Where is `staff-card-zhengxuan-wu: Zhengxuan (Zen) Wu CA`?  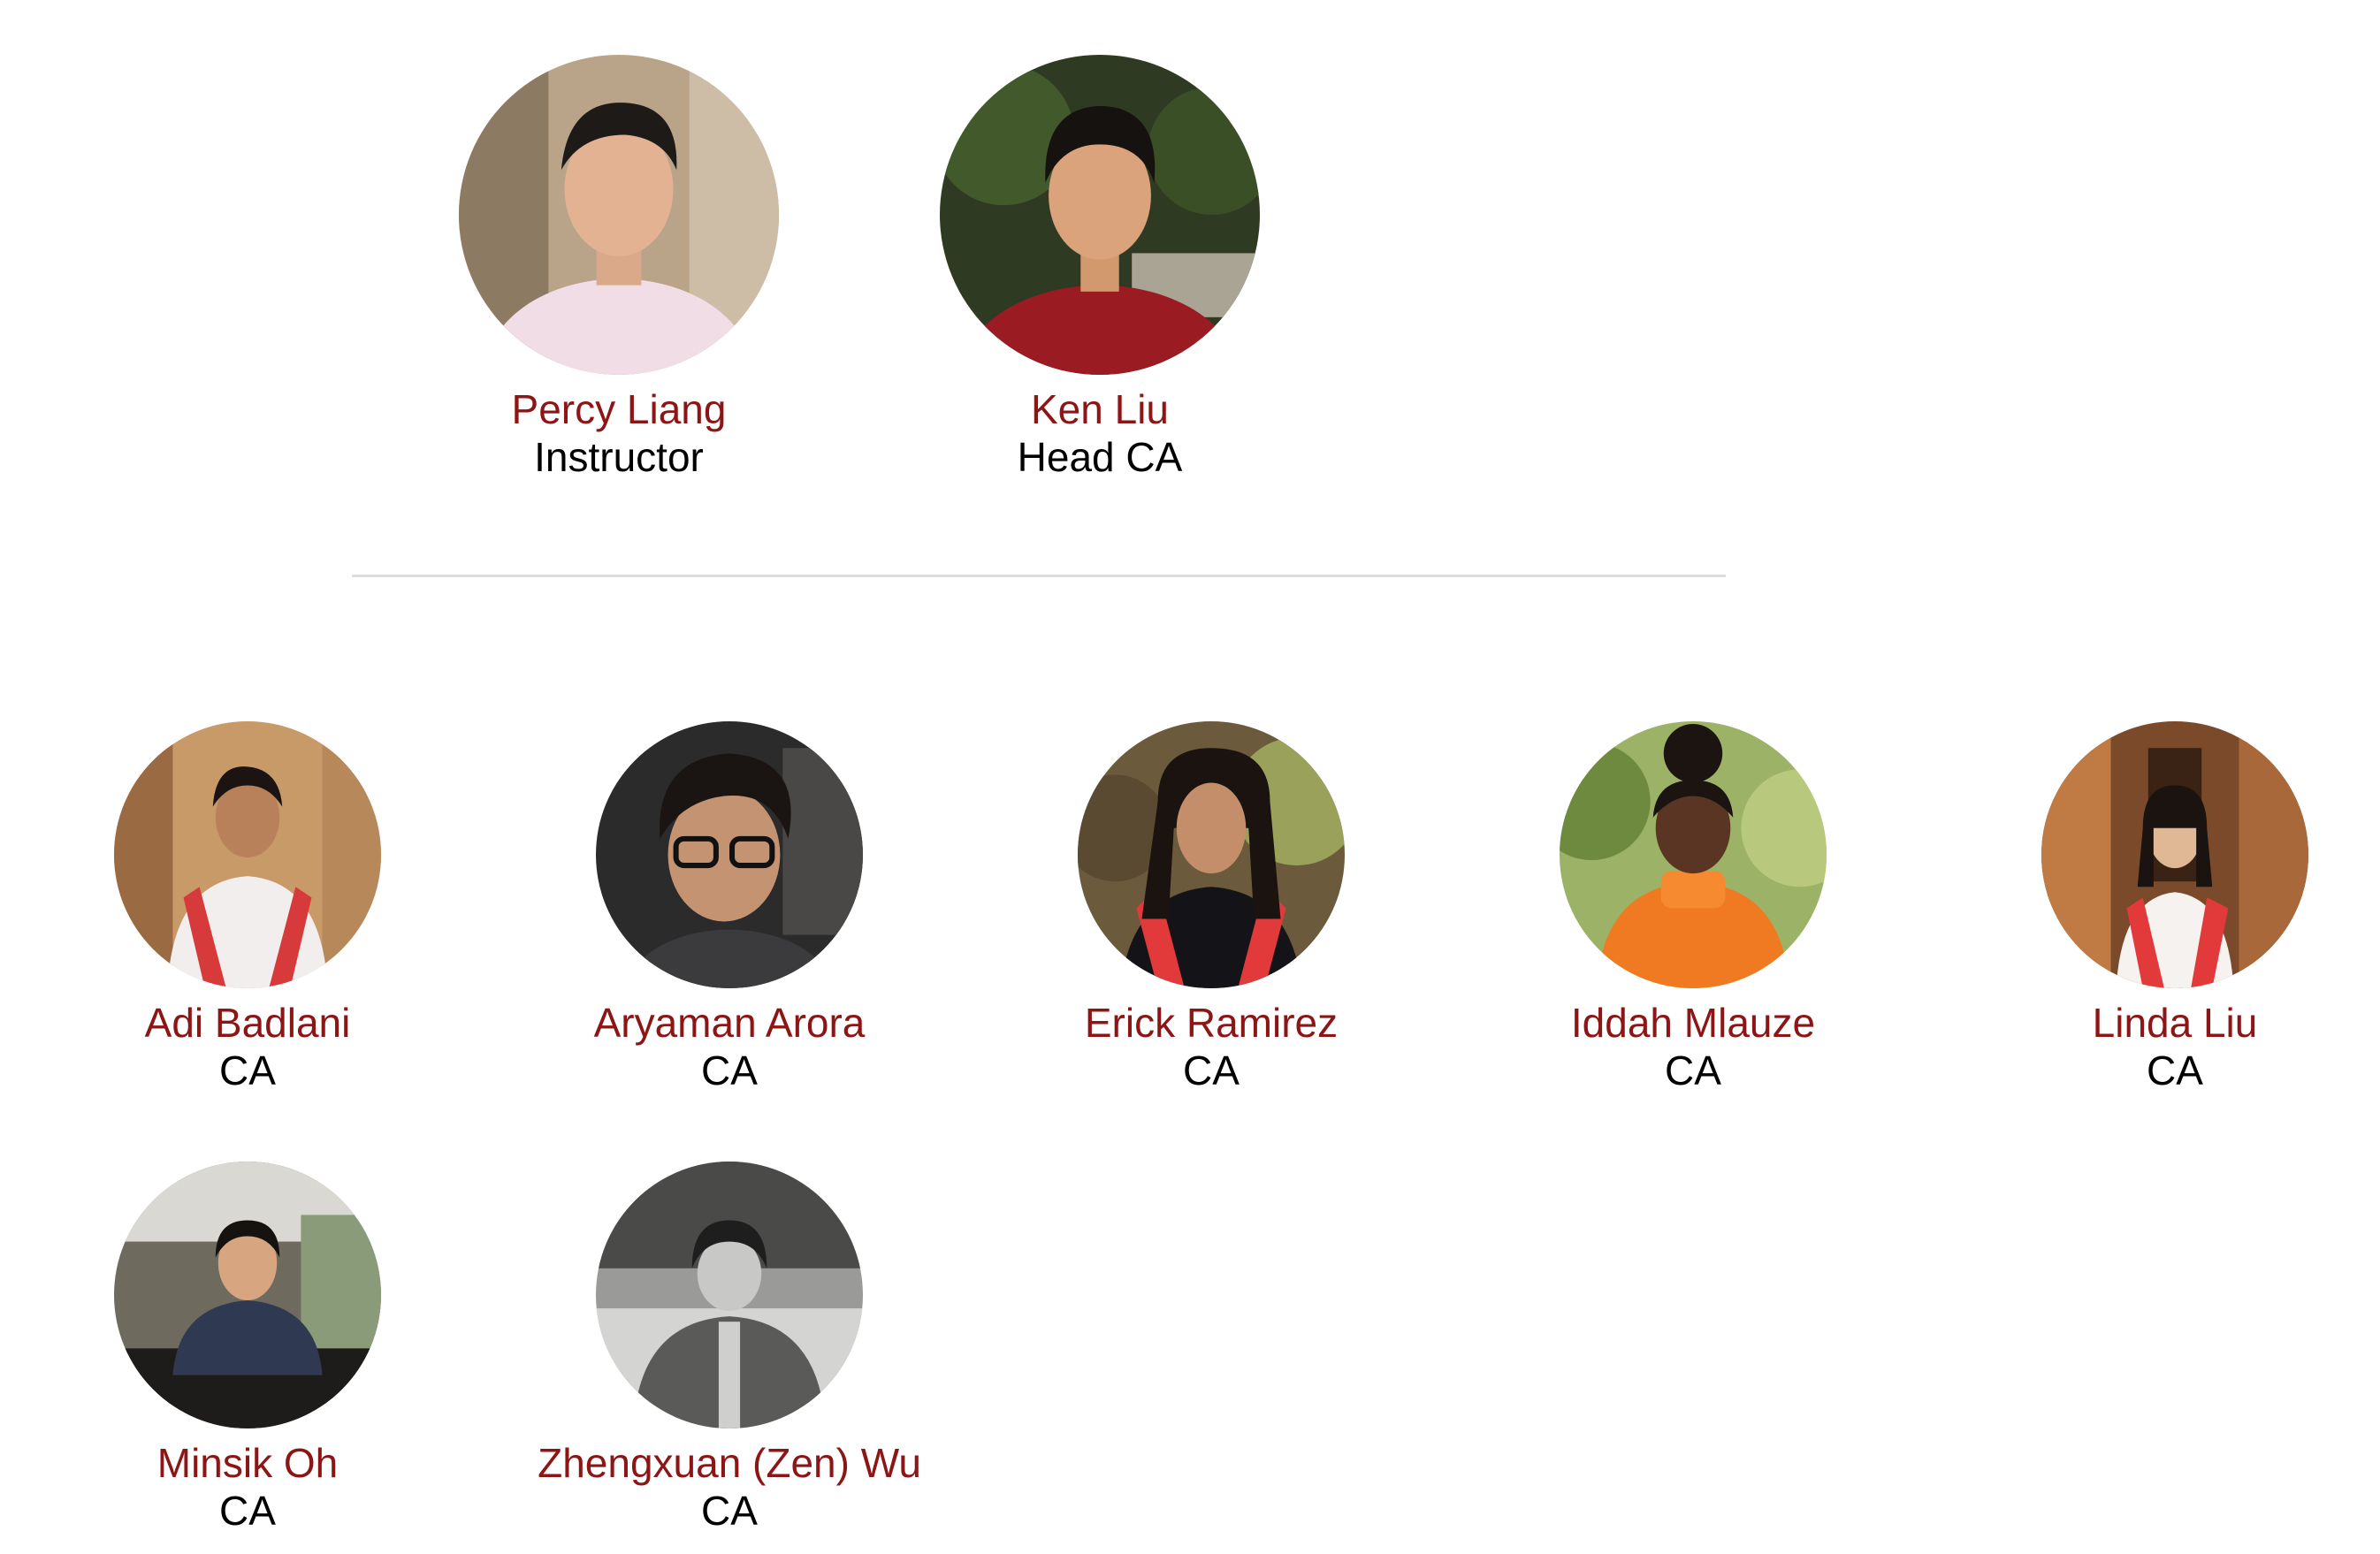 staff-card-zhengxuan-wu: Zhengxuan (Zen) Wu CA is located at coordinates (729, 1348).